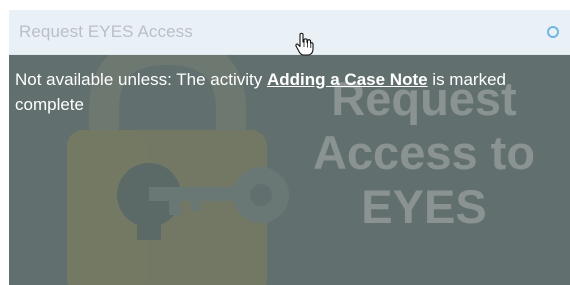 The width and height of the screenshot is (570, 285). What do you see at coordinates (106, 32) in the screenshot?
I see `activity-title: Request EYES Access` at bounding box center [106, 32].